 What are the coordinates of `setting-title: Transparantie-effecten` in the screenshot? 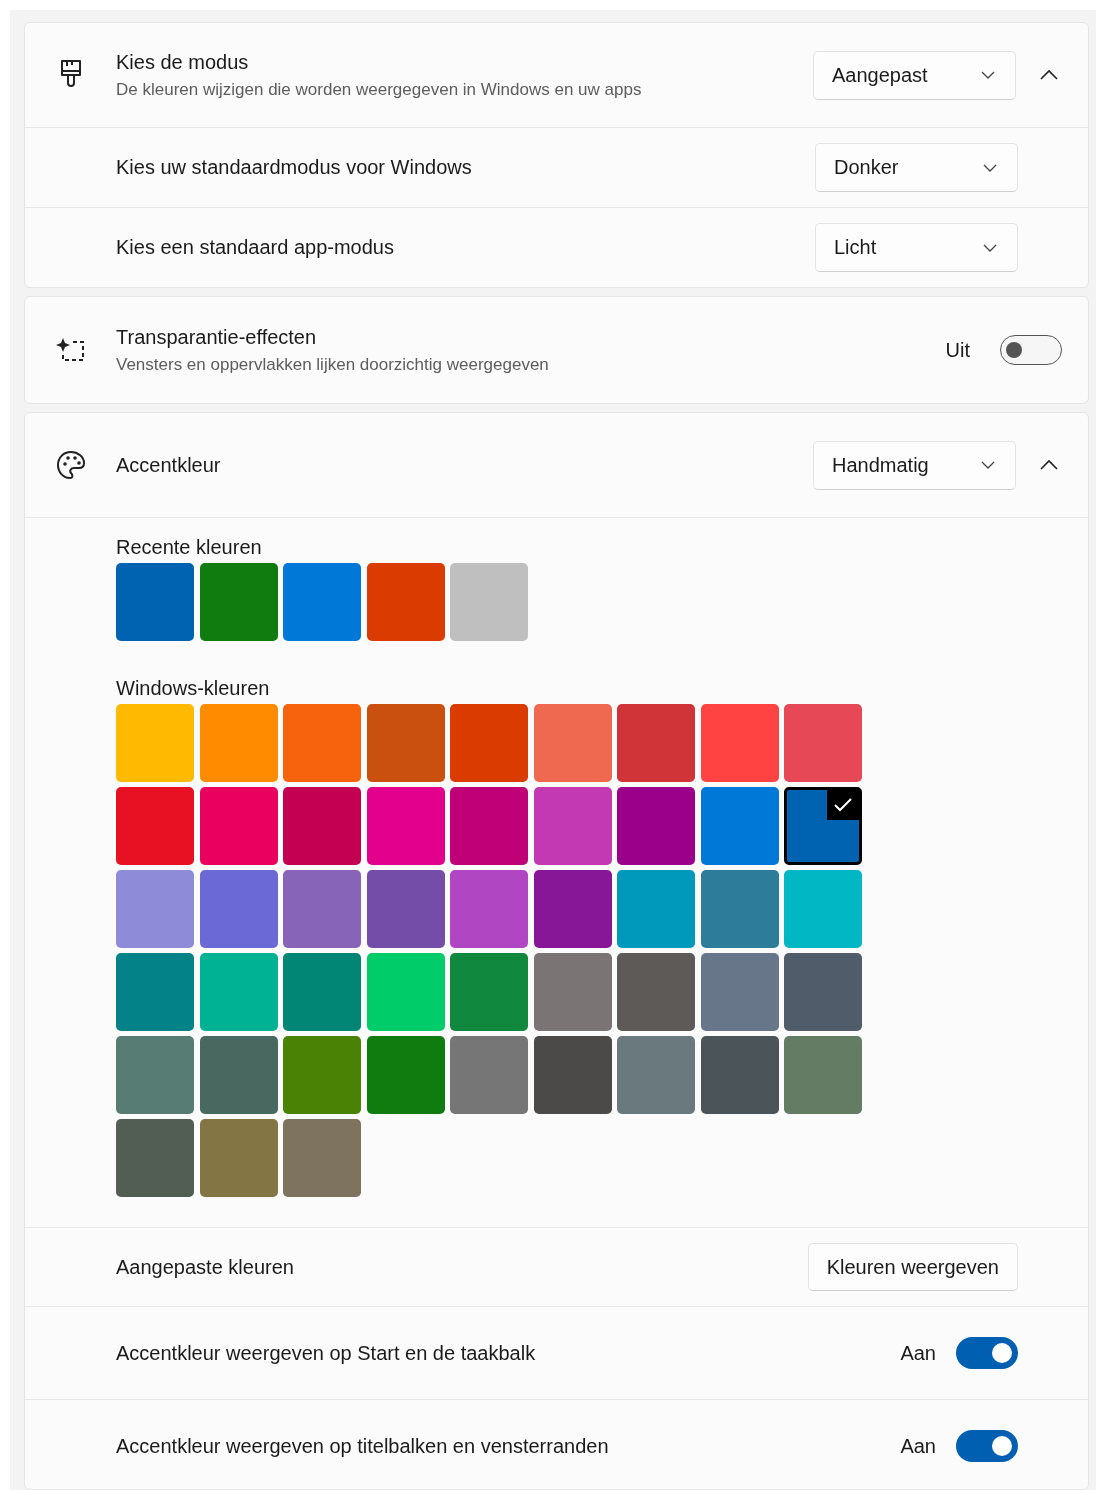 It's located at (217, 337).